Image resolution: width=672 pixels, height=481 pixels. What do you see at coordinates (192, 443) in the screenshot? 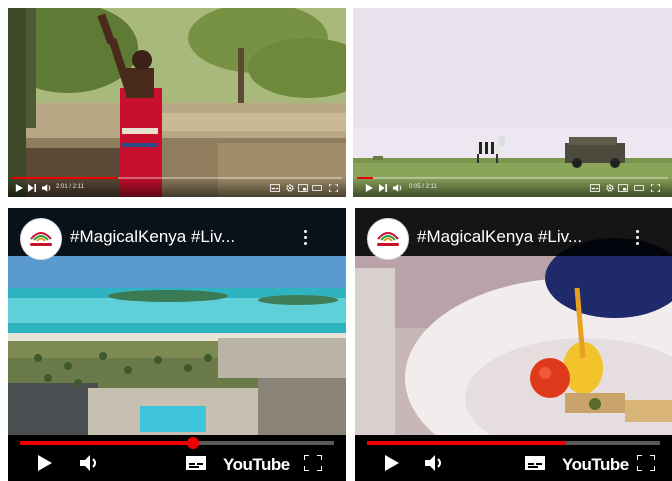
I see `scrubber-knob` at bounding box center [192, 443].